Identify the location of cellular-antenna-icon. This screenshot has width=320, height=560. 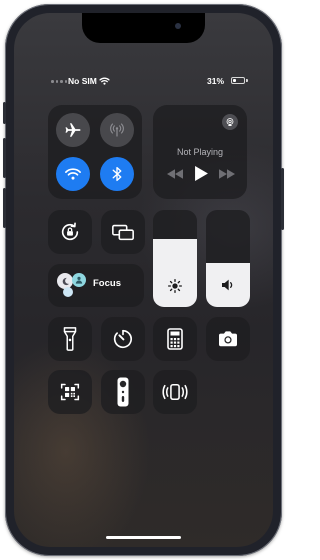
(117, 130).